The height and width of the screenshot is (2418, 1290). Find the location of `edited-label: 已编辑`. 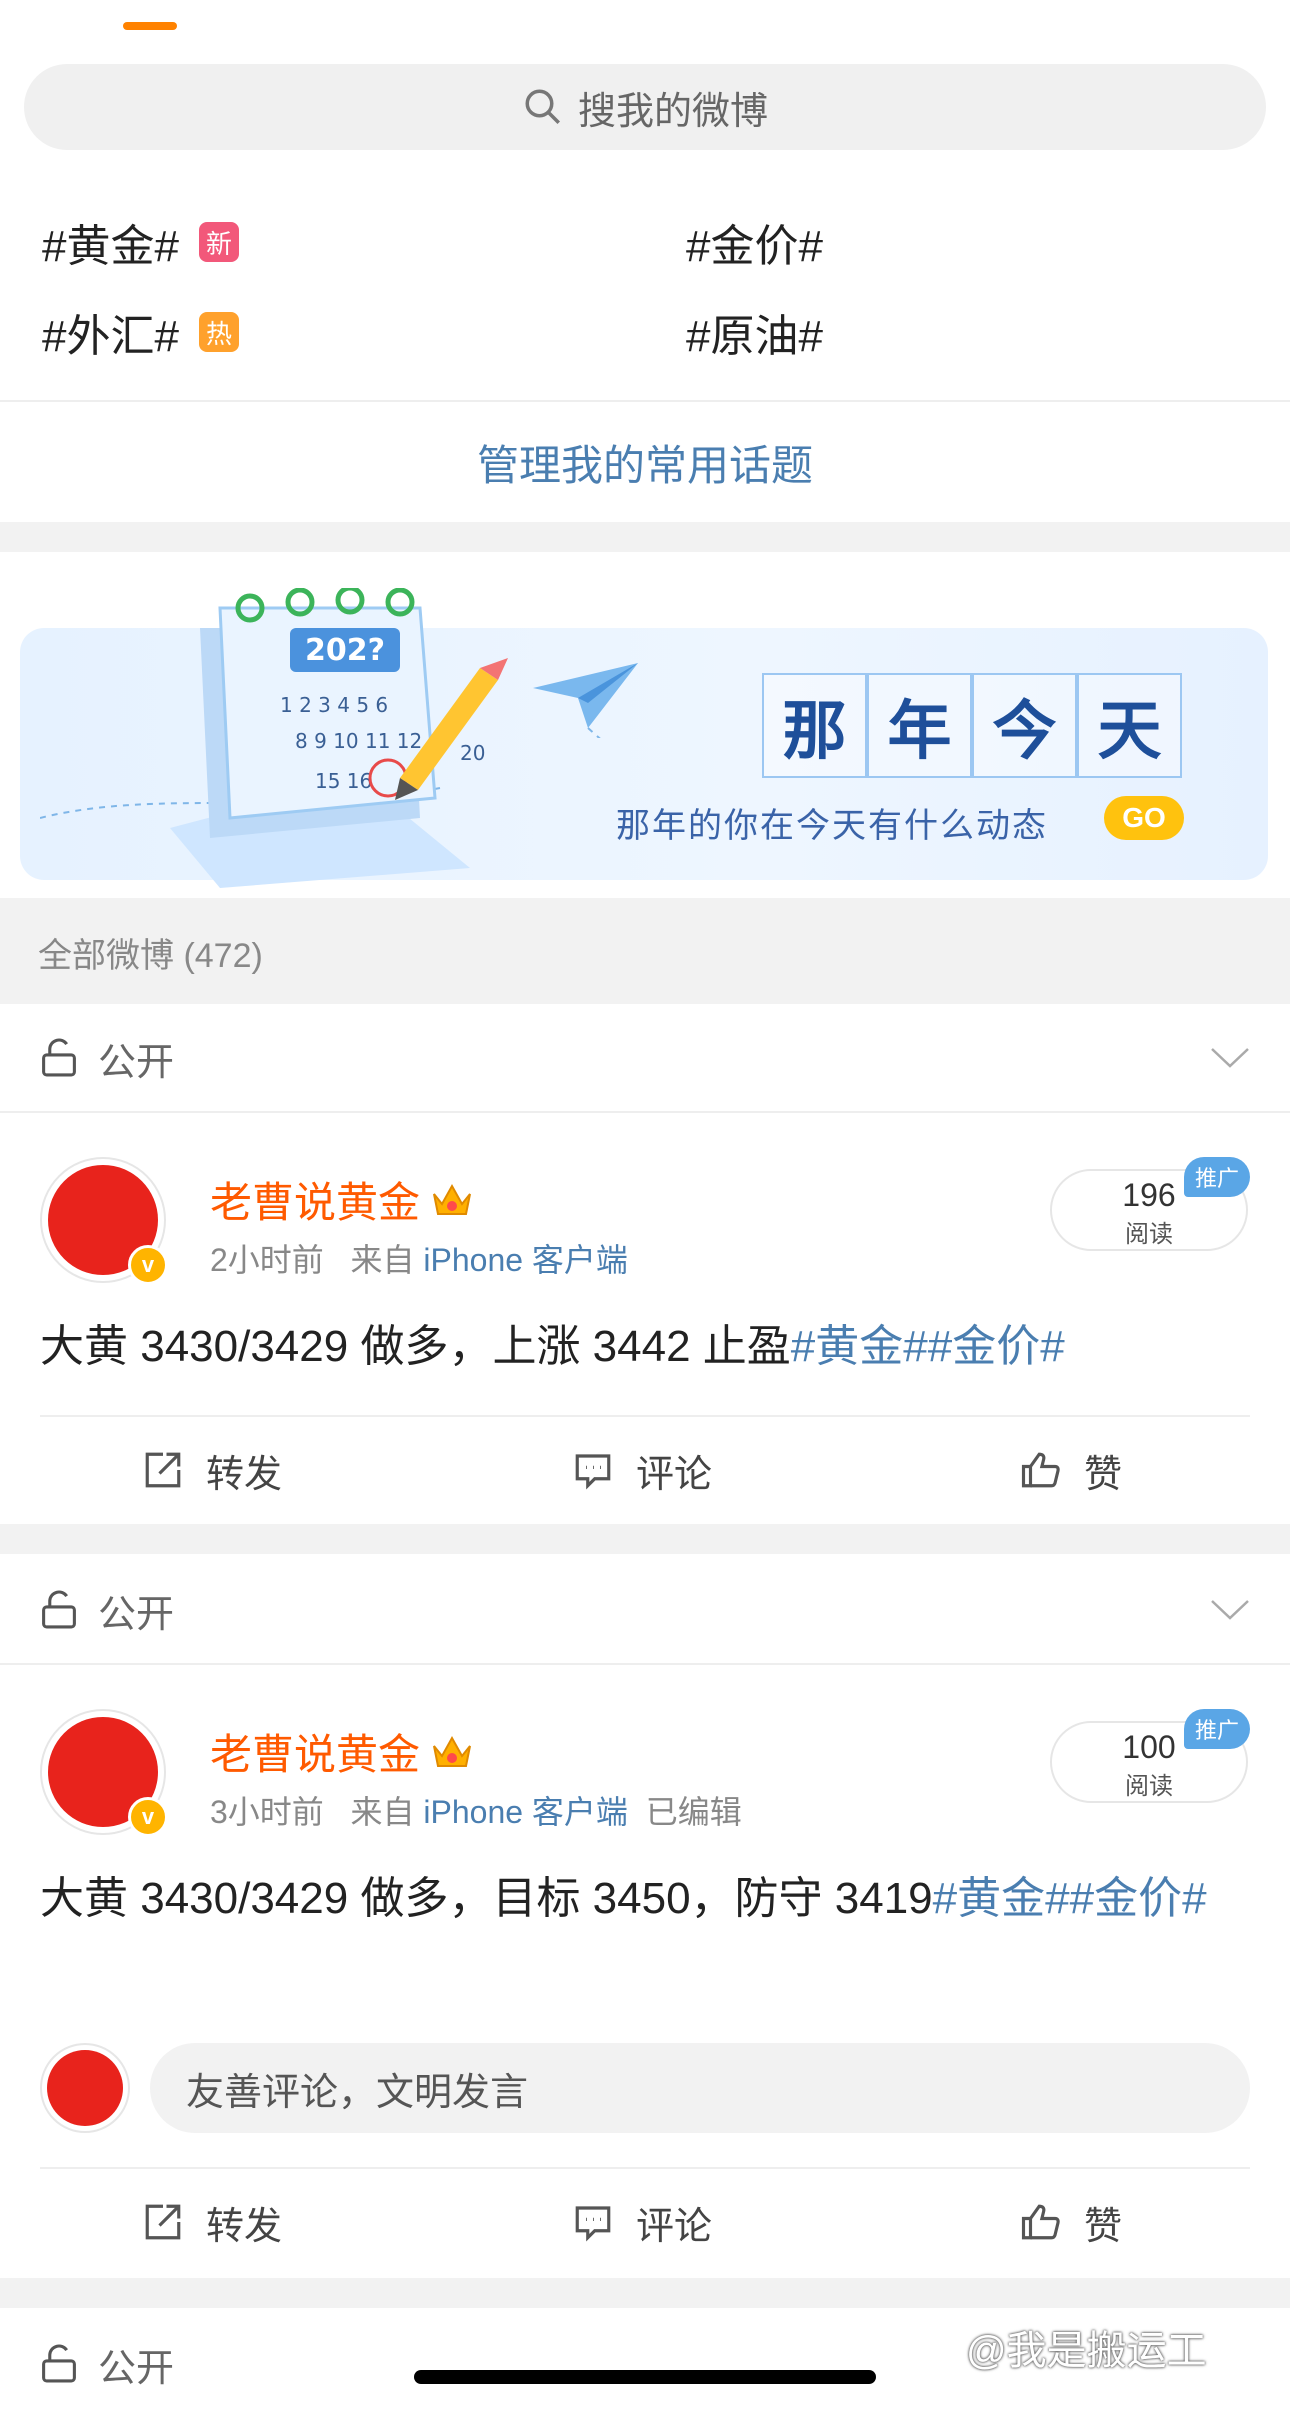

edited-label: 已编辑 is located at coordinates (693, 1812).